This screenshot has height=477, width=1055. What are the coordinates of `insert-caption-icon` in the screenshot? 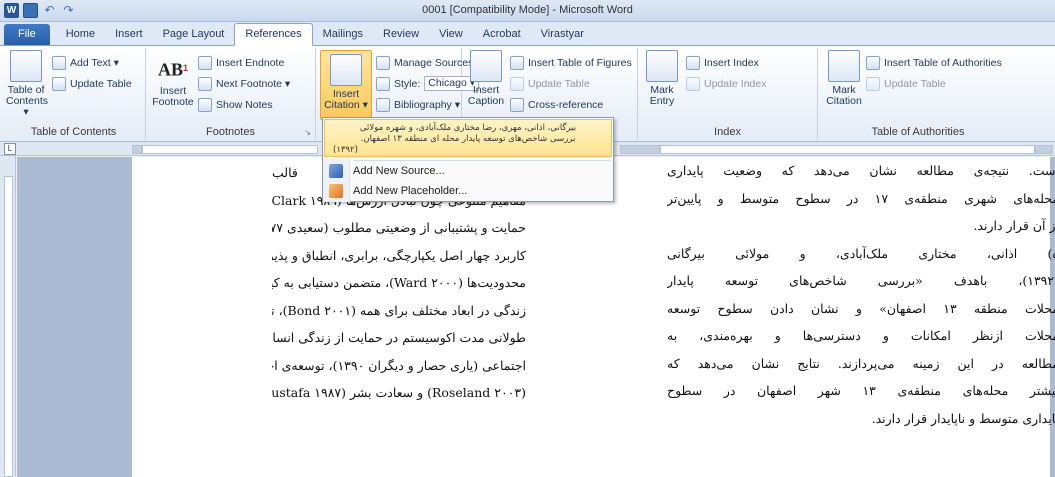 It's located at (486, 66).